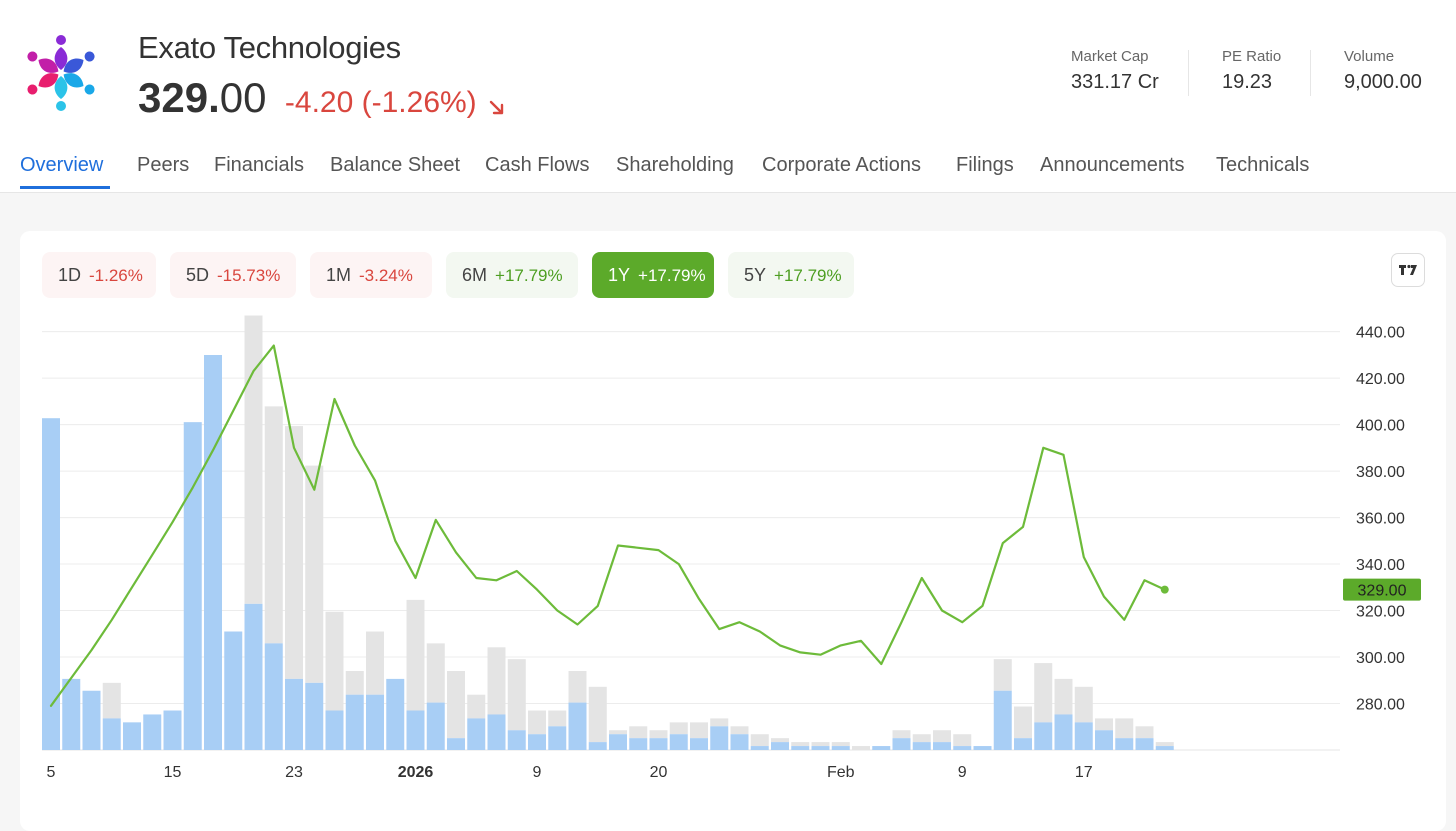 The image size is (1456, 831). I want to click on x-tick-label: Feb, so click(841, 772).